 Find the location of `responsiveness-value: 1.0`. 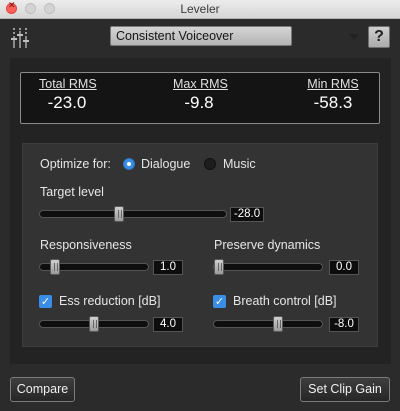

responsiveness-value: 1.0 is located at coordinates (168, 267).